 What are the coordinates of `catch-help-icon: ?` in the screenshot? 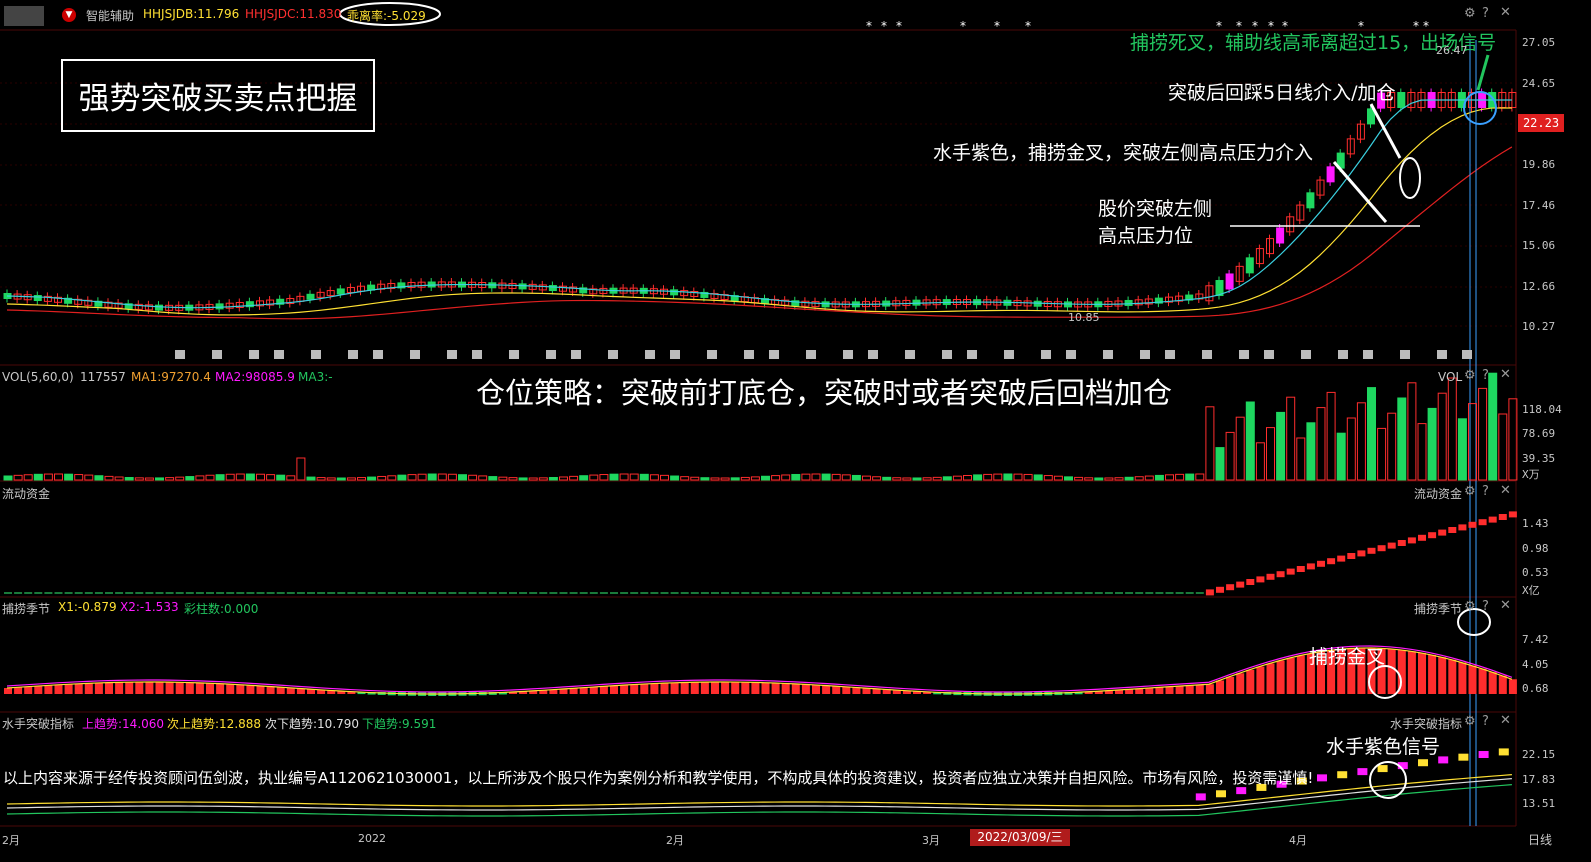 It's located at (1485, 606).